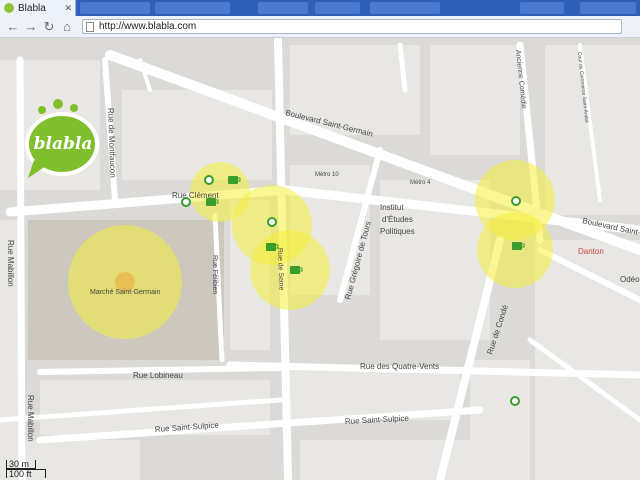 Image resolution: width=640 pixels, height=480 pixels. I want to click on scale-imperial: 100 ft, so click(26, 474).